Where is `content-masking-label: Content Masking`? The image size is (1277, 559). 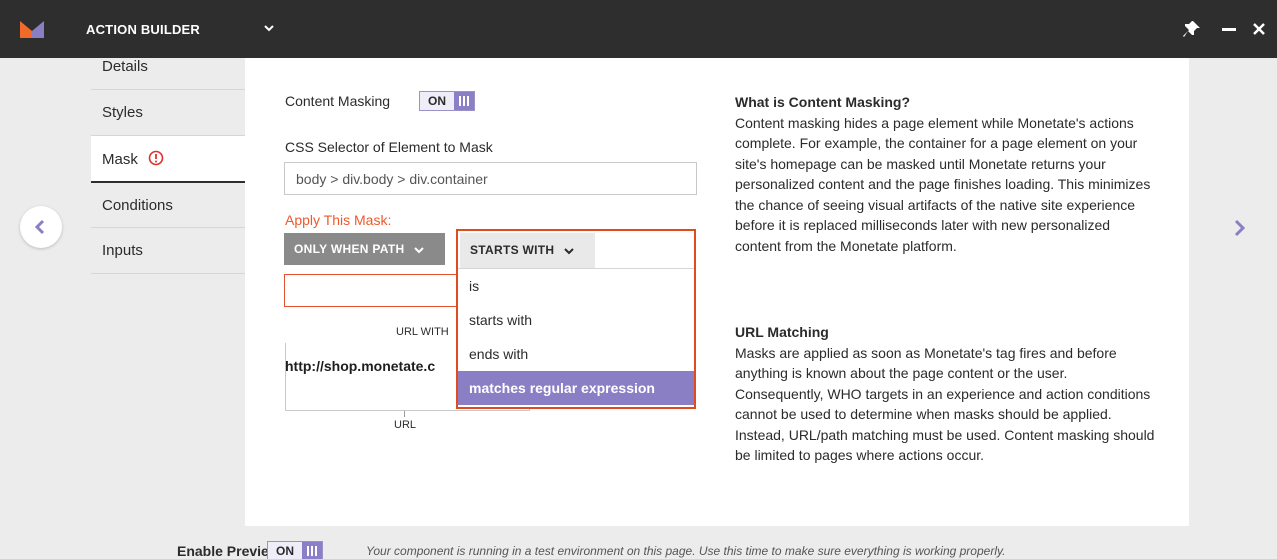 content-masking-label: Content Masking is located at coordinates (338, 101).